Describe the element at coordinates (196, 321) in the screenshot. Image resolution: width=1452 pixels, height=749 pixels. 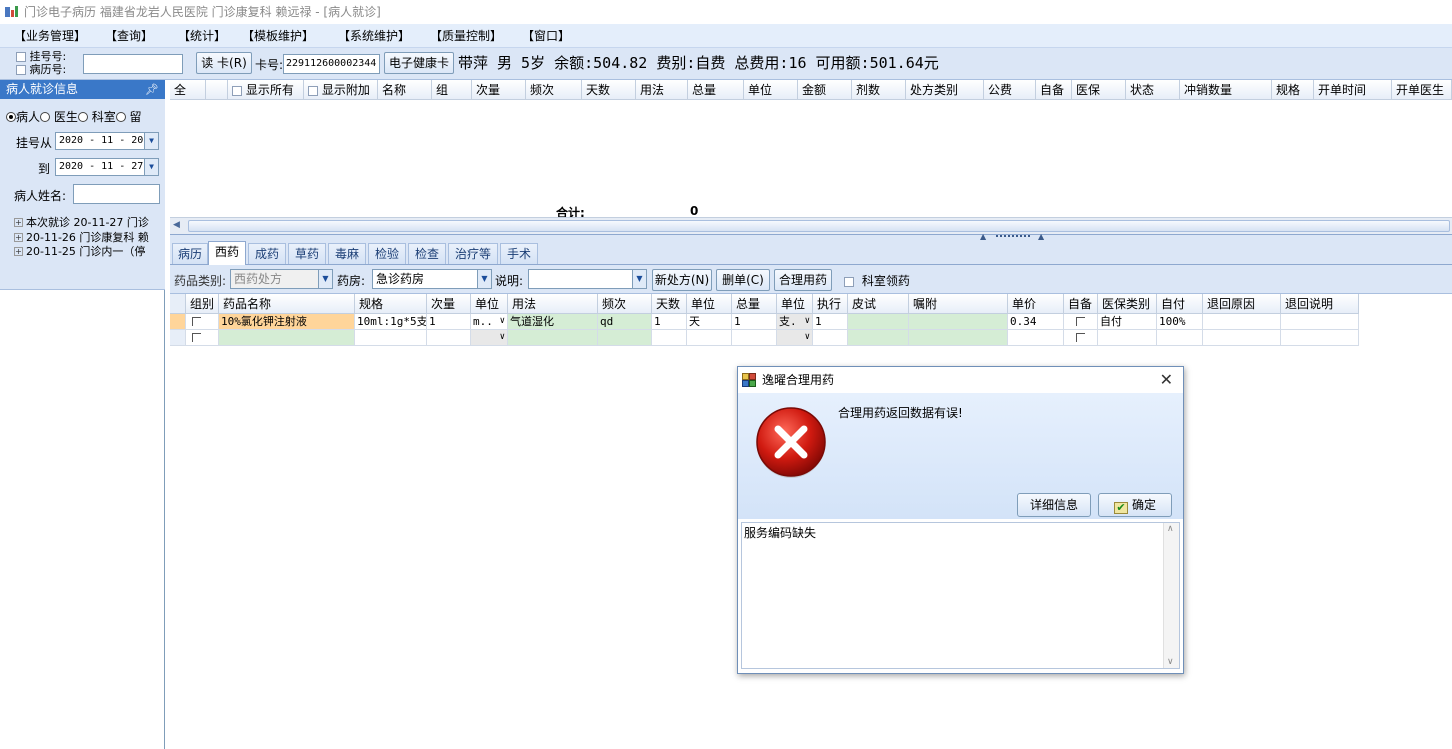
I see `group-checkbox` at that location.